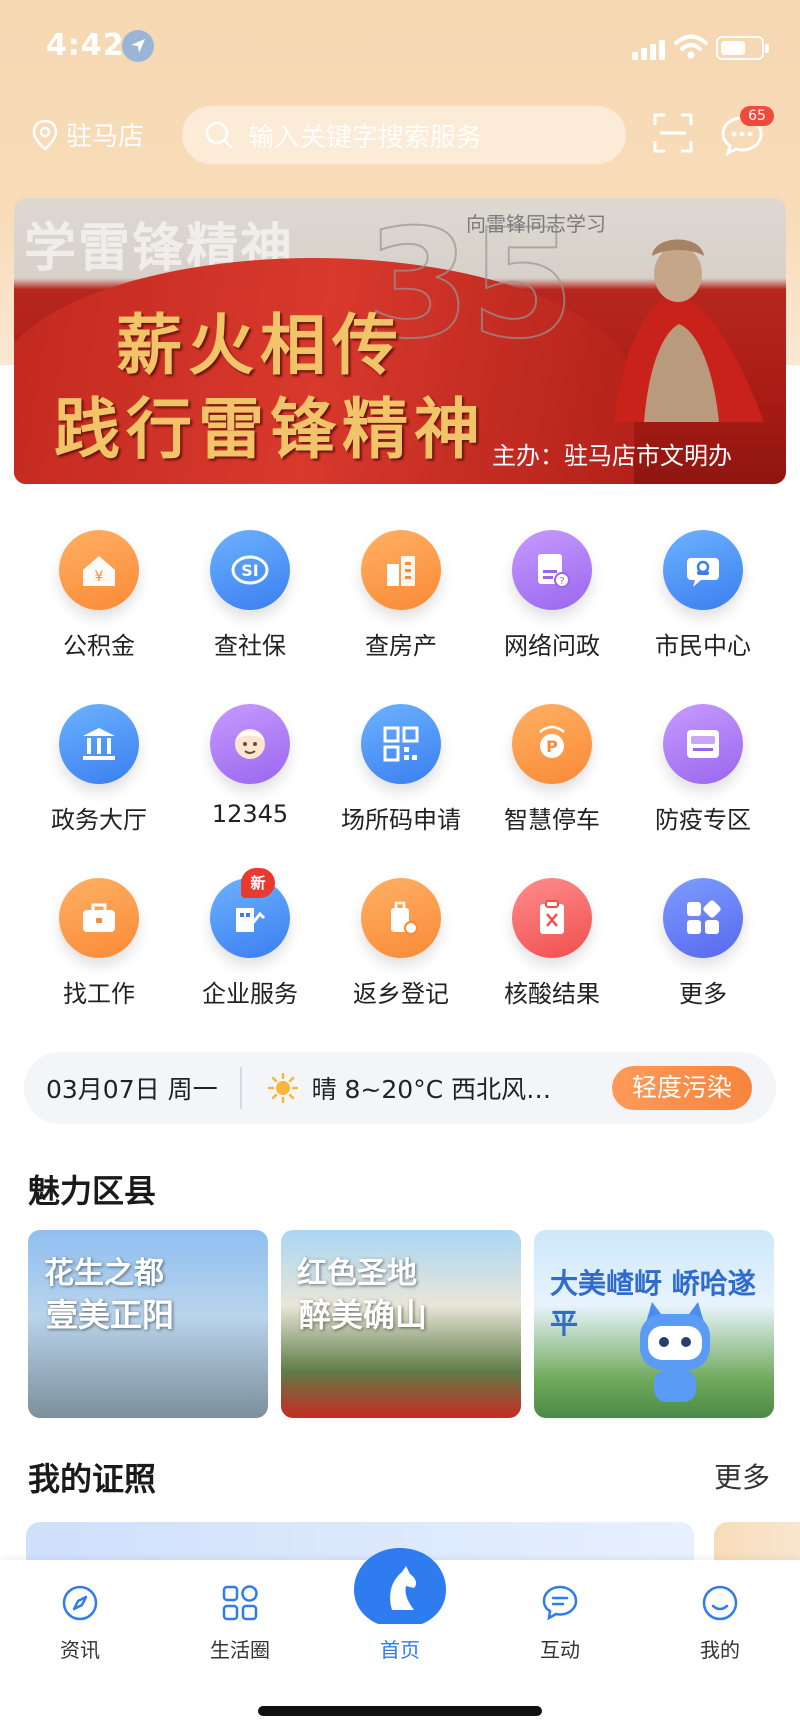  What do you see at coordinates (560, 1603) in the screenshot?
I see `chat-icon` at bounding box center [560, 1603].